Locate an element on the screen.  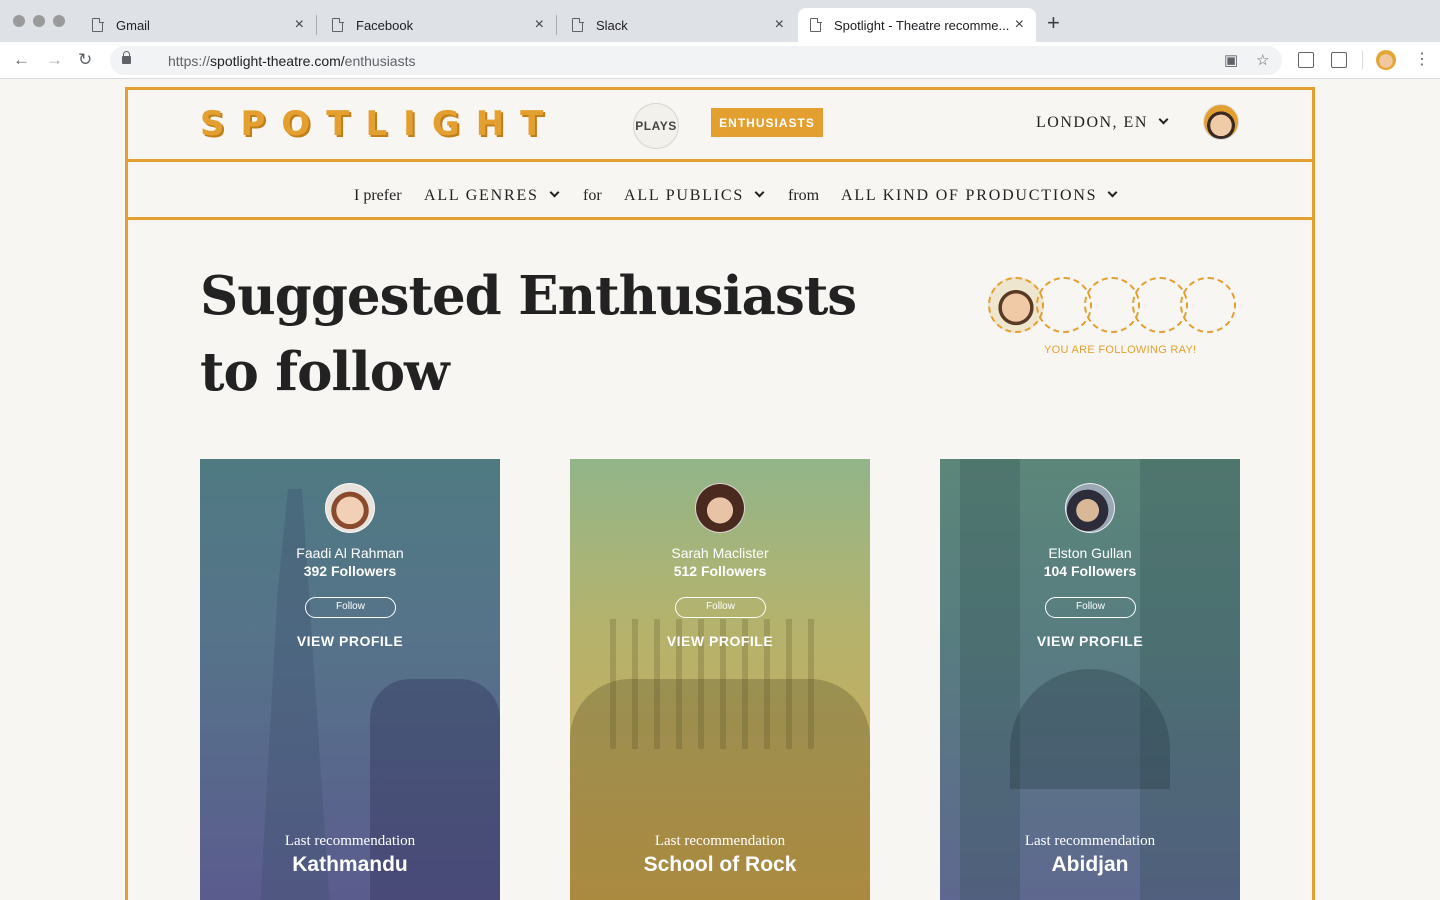
new-tab-button: + is located at coordinates (1053, 23).